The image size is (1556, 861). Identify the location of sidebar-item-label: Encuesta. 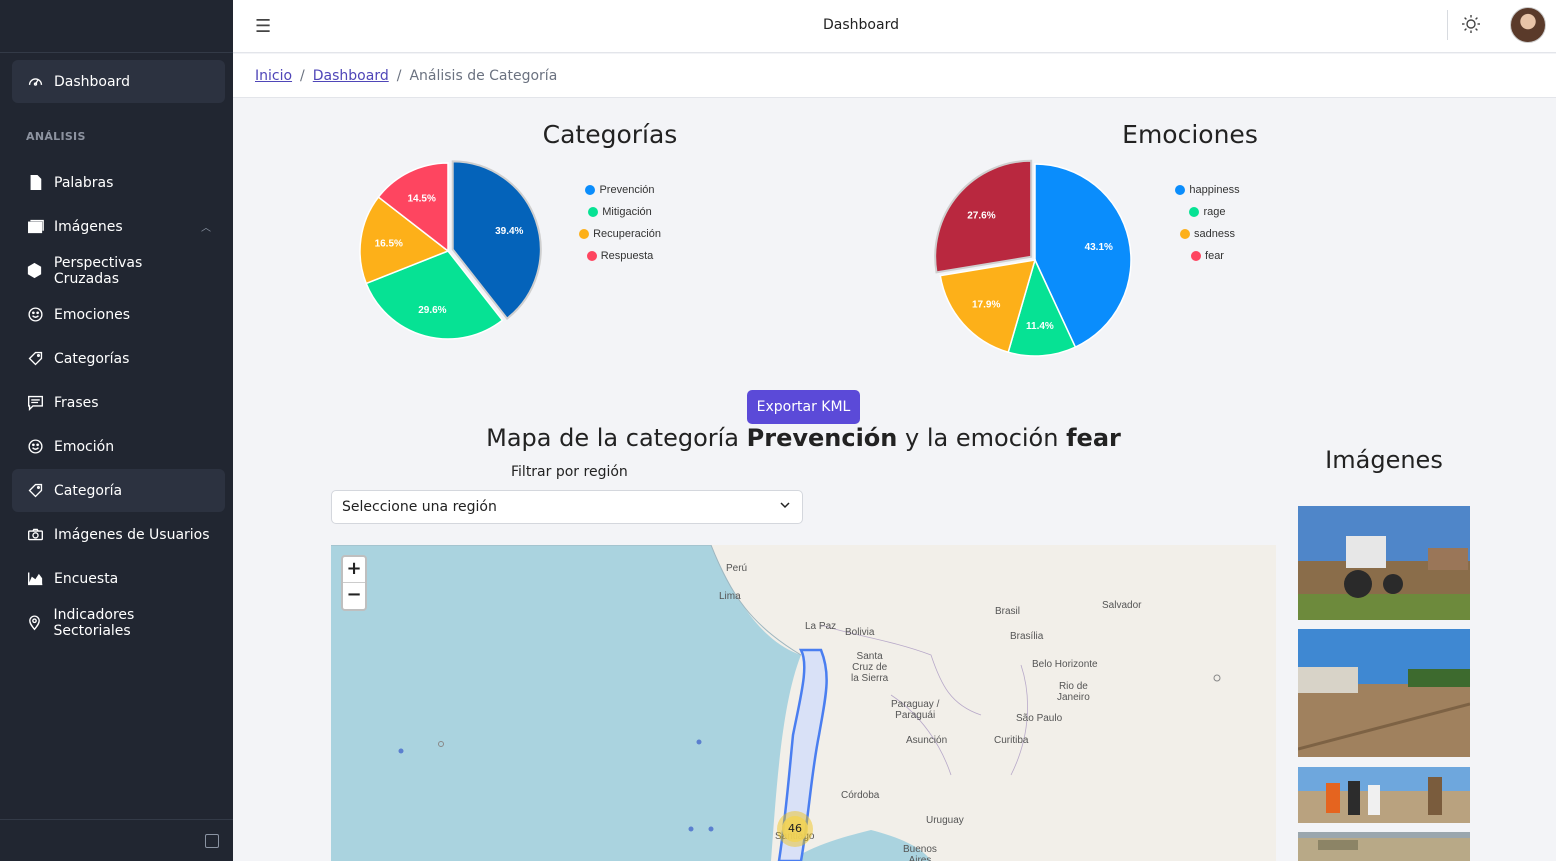
(86, 578).